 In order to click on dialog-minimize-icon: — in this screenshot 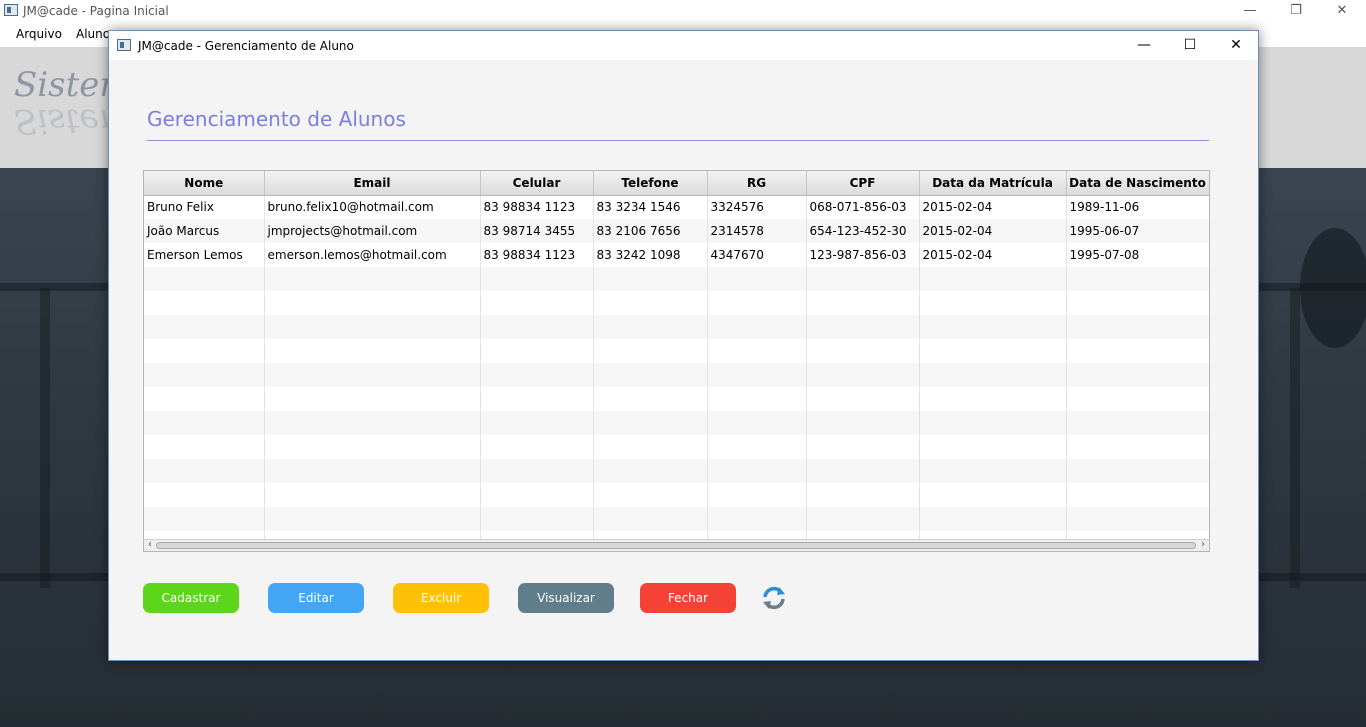, I will do `click(1144, 45)`.